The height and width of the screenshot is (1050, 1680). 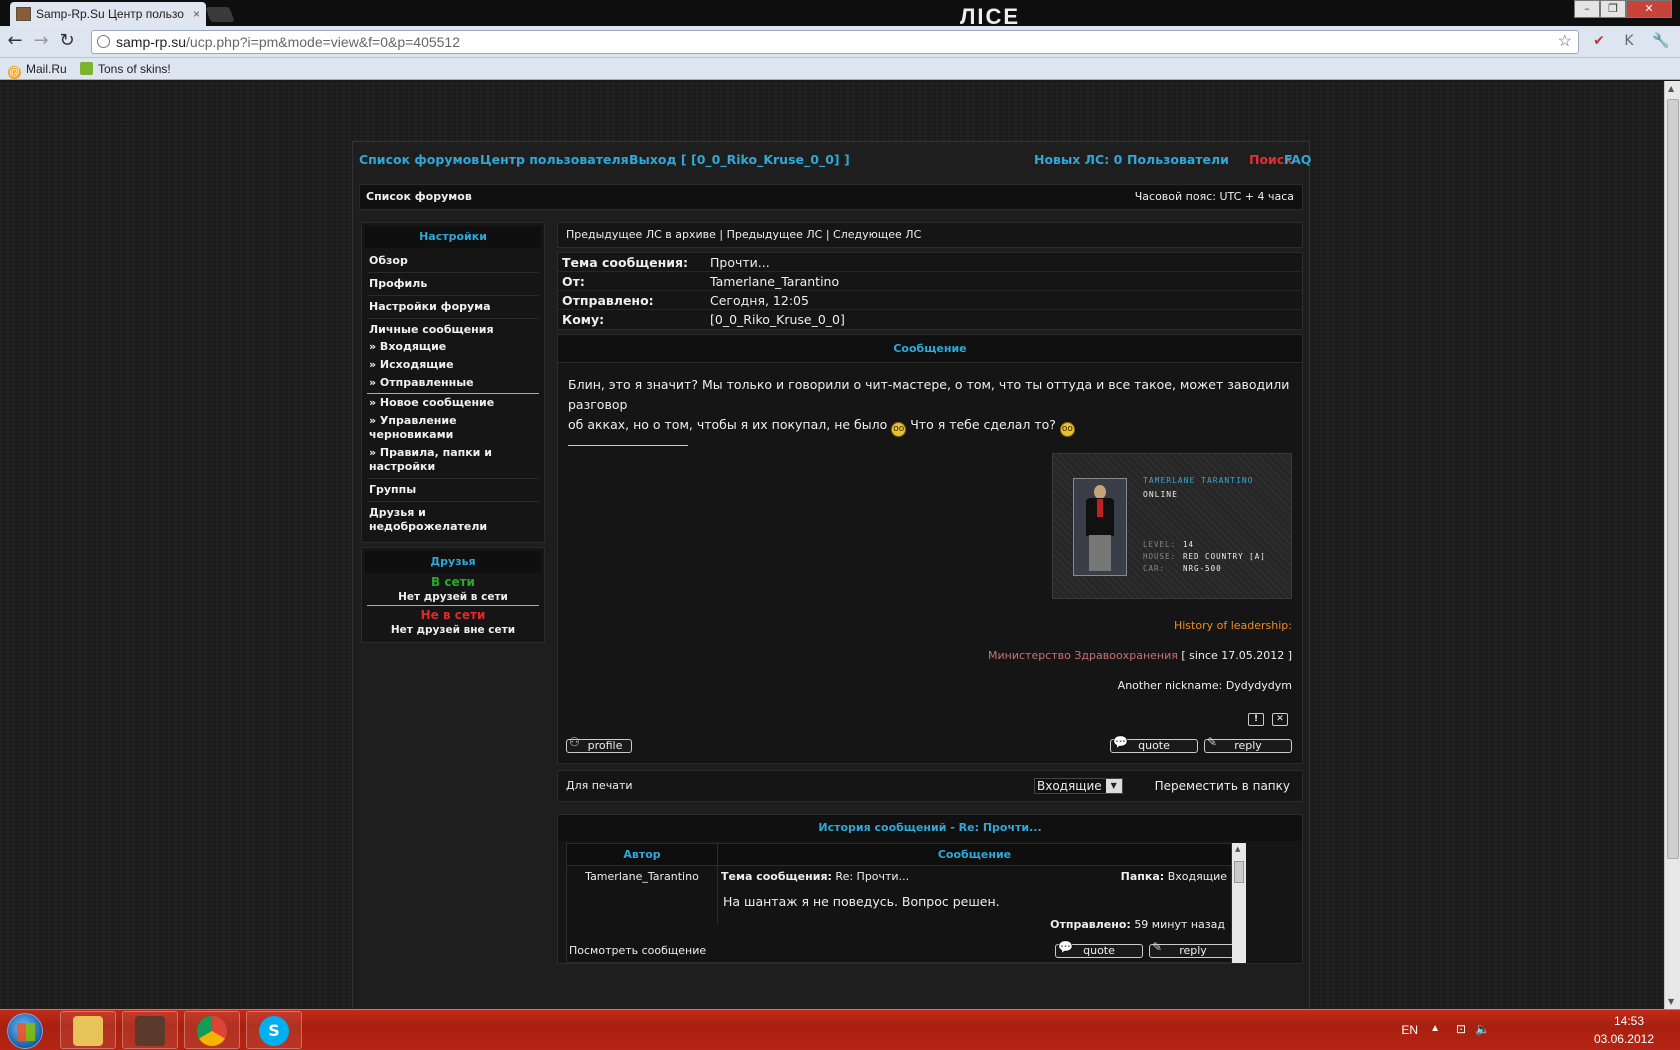 I want to click on message-header: Сообщение, so click(x=930, y=349).